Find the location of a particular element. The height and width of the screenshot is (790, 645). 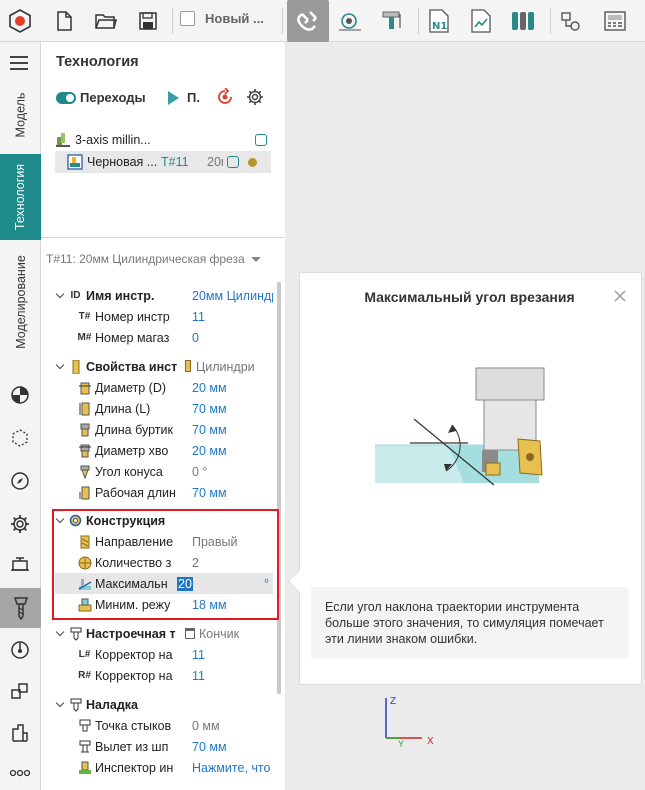

shank-diameter-icon is located at coordinates (84, 450).